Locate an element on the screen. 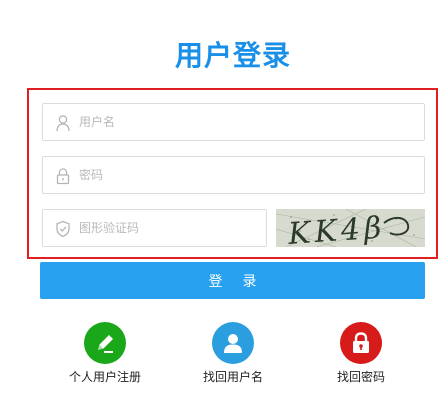  captcha-field is located at coordinates (154, 228).